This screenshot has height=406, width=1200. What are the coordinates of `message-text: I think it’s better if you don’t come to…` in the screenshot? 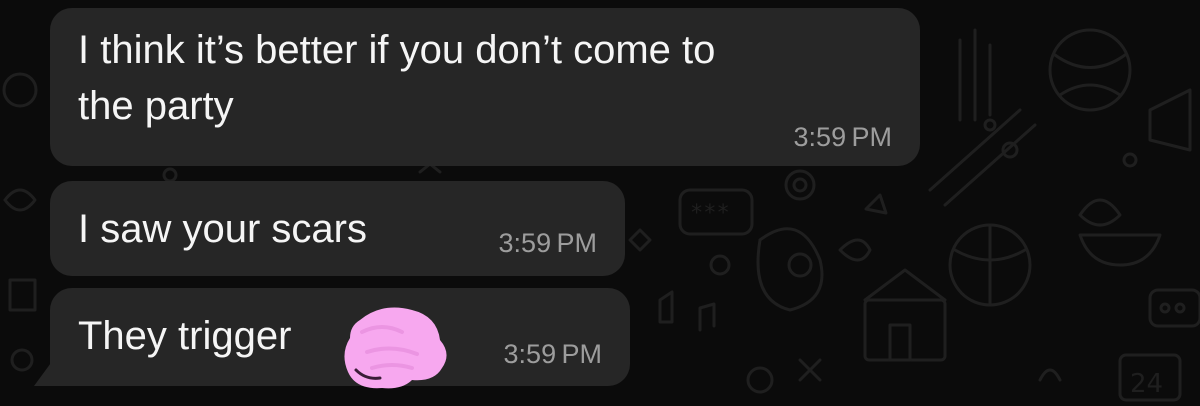 It's located at (396, 78).